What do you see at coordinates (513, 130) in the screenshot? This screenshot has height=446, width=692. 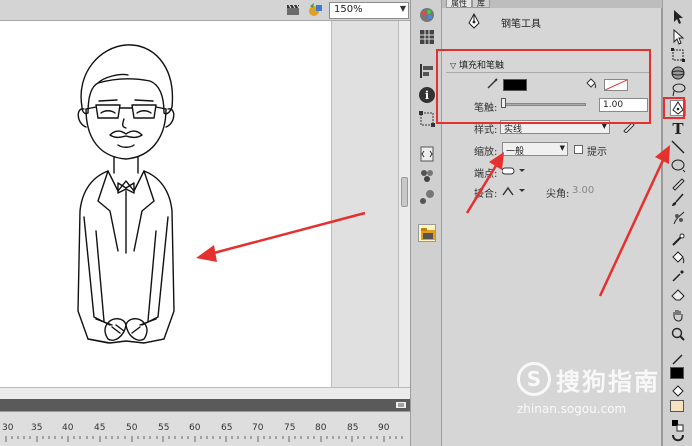 I see `stroke-style-value: 实线` at bounding box center [513, 130].